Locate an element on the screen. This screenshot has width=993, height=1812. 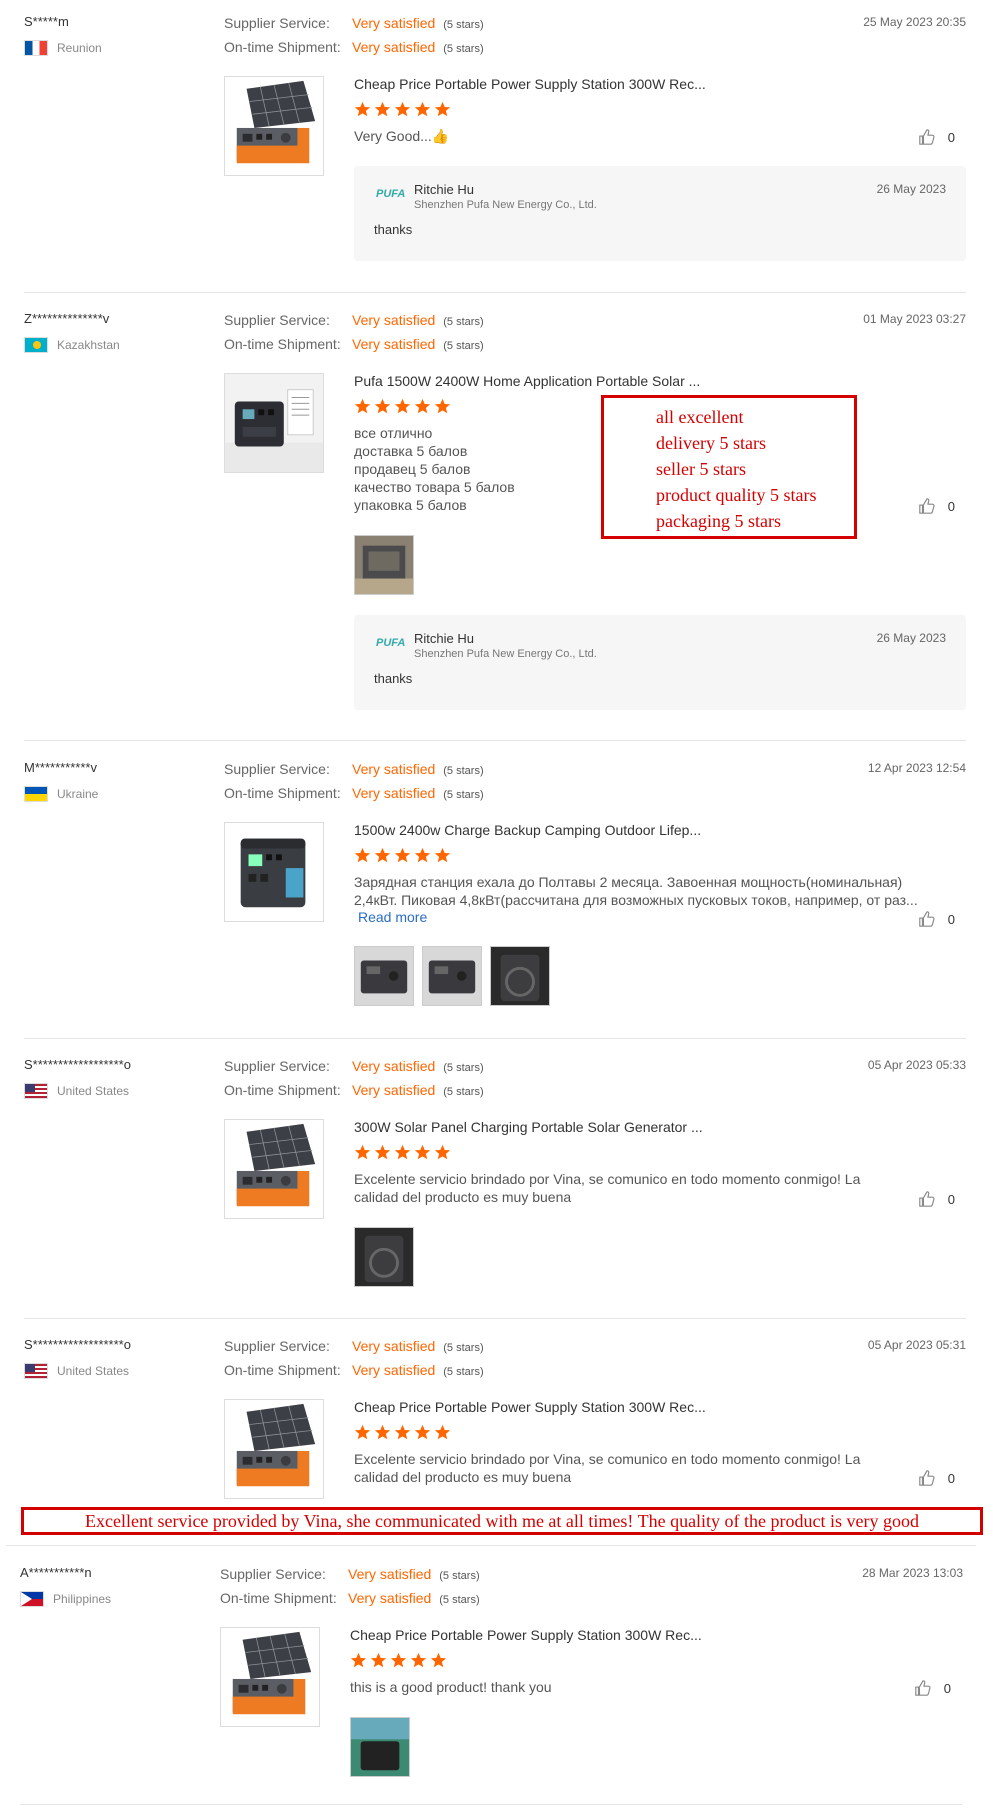
flag-usa-icon is located at coordinates (36, 1091).